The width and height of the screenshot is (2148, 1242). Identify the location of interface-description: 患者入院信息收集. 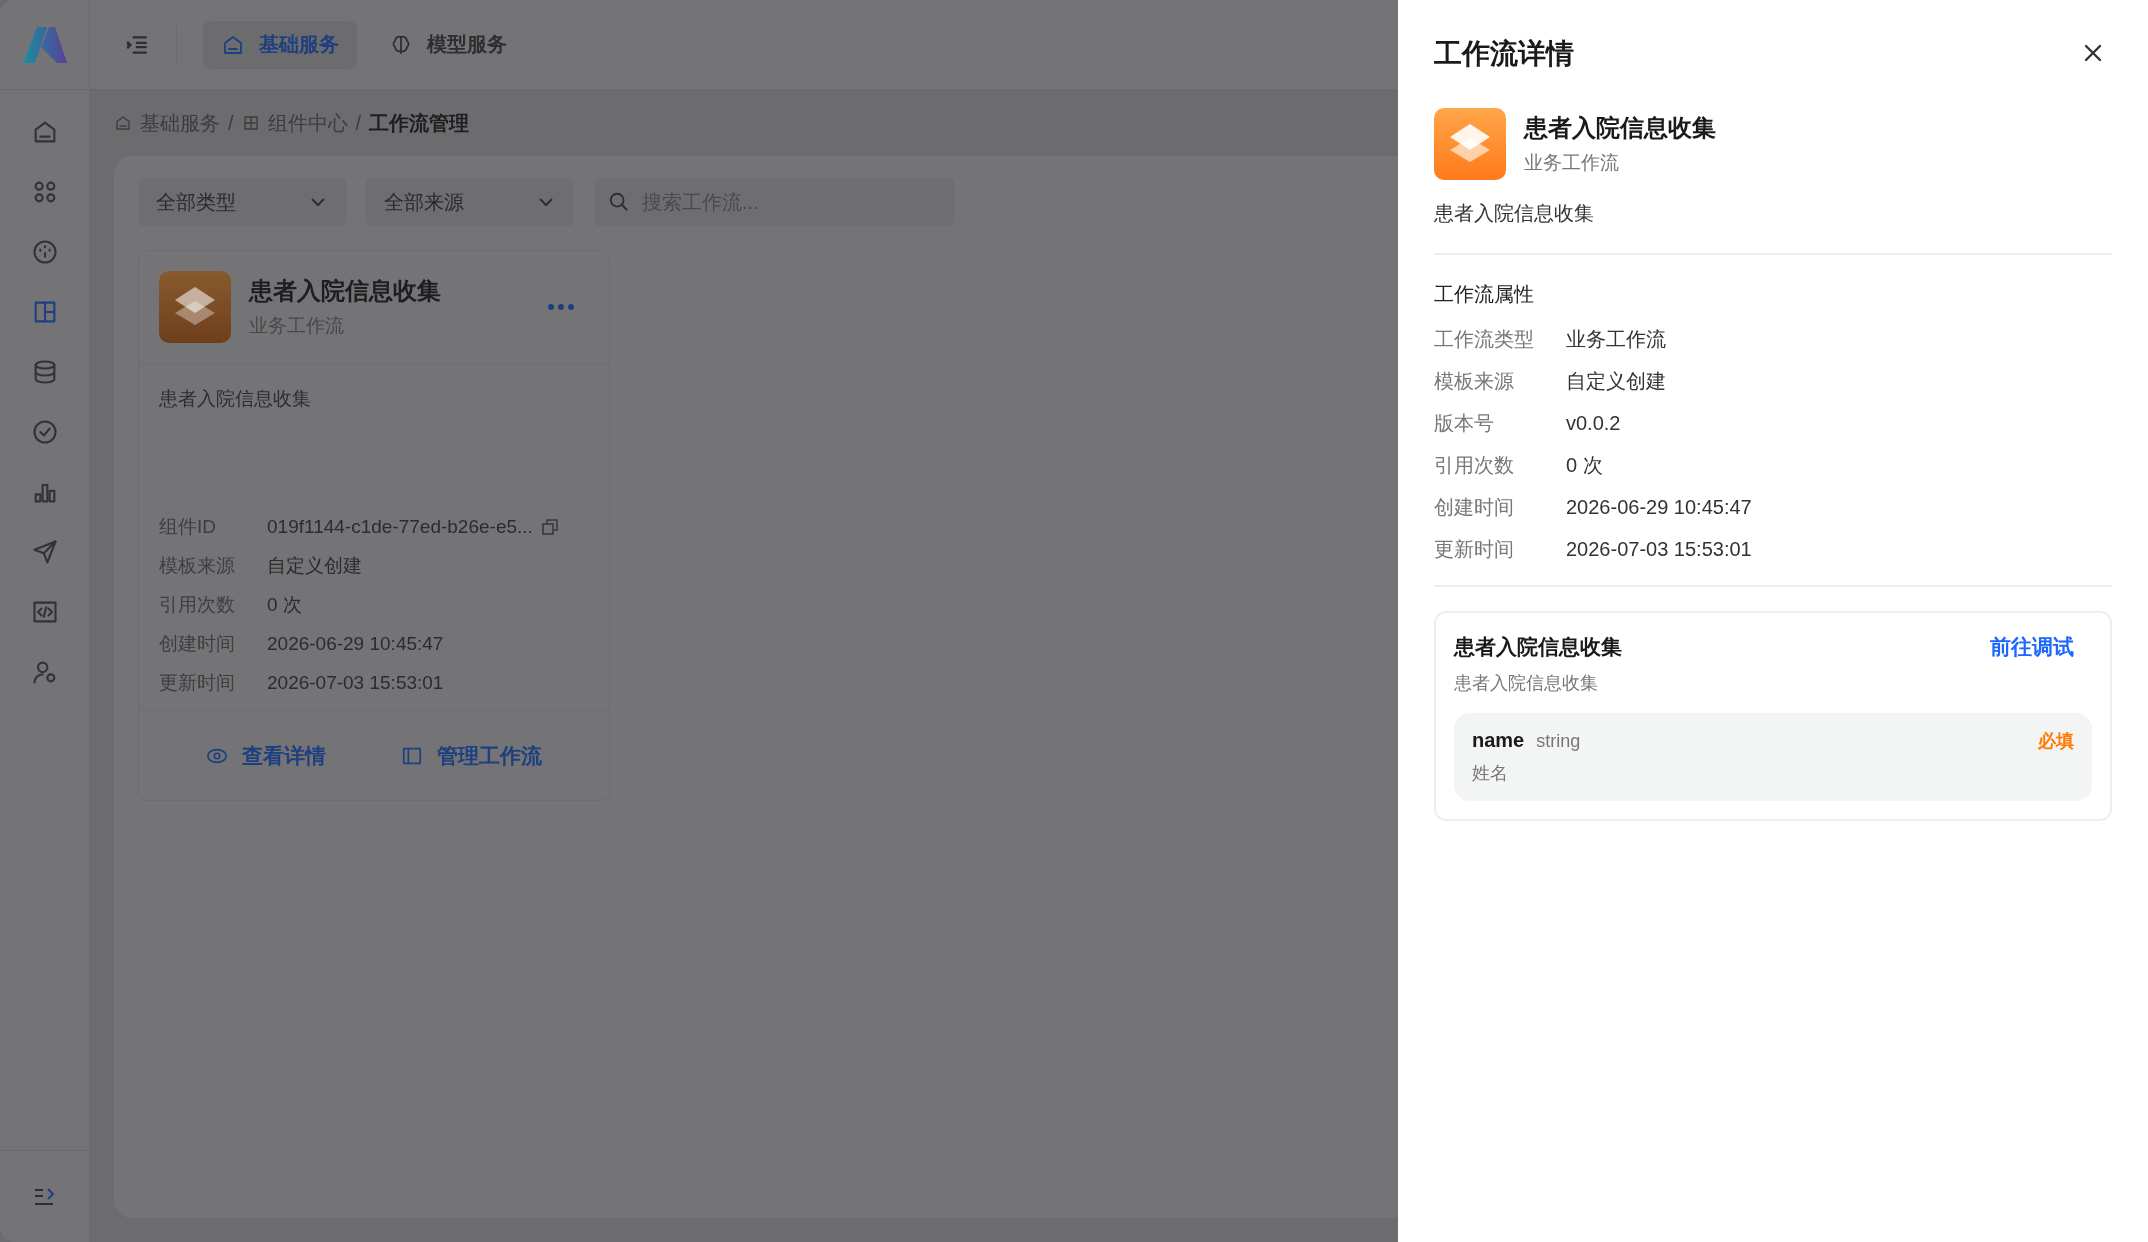
(1526, 683).